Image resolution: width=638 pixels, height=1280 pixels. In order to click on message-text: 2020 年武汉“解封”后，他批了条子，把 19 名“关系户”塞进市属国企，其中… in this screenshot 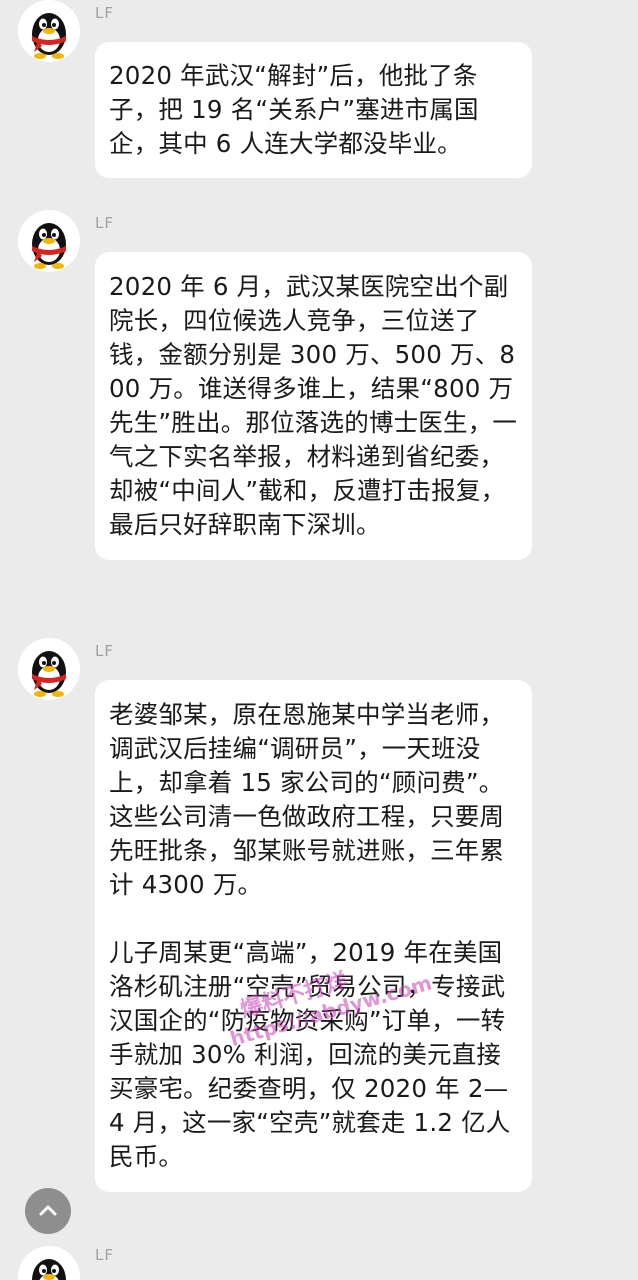, I will do `click(294, 109)`.